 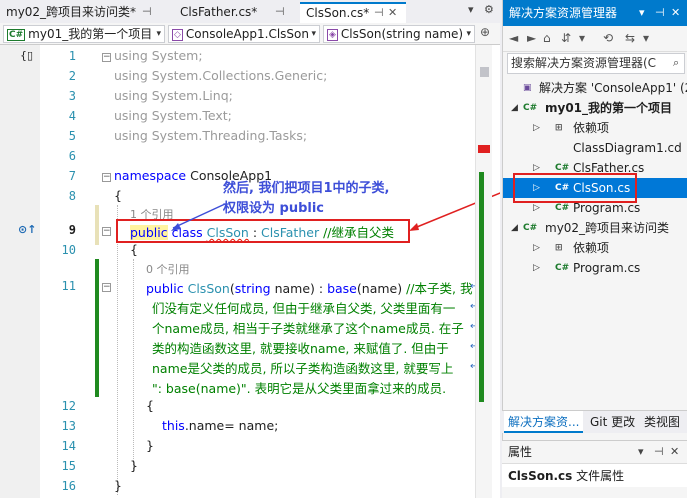 What do you see at coordinates (484, 72) in the screenshot?
I see `scrollbar-thumb` at bounding box center [484, 72].